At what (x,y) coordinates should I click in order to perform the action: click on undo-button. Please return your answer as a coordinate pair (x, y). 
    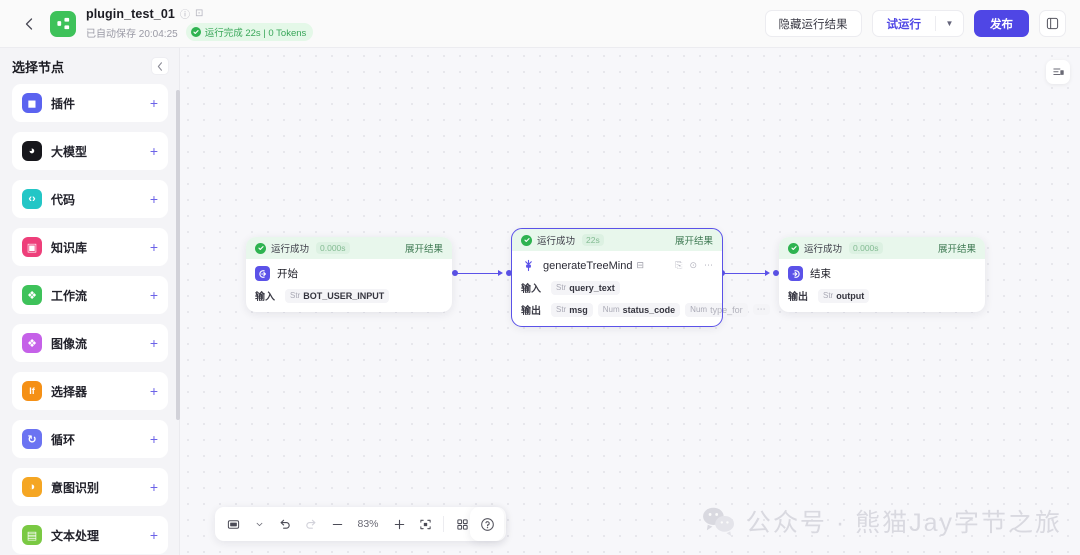
    Looking at the image, I should click on (285, 524).